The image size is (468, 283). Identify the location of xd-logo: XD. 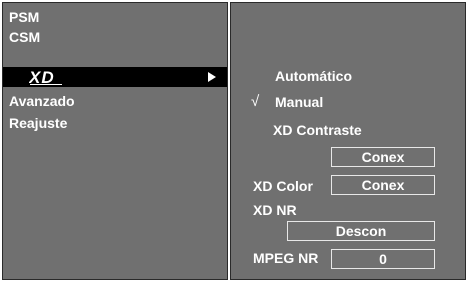
(45, 77).